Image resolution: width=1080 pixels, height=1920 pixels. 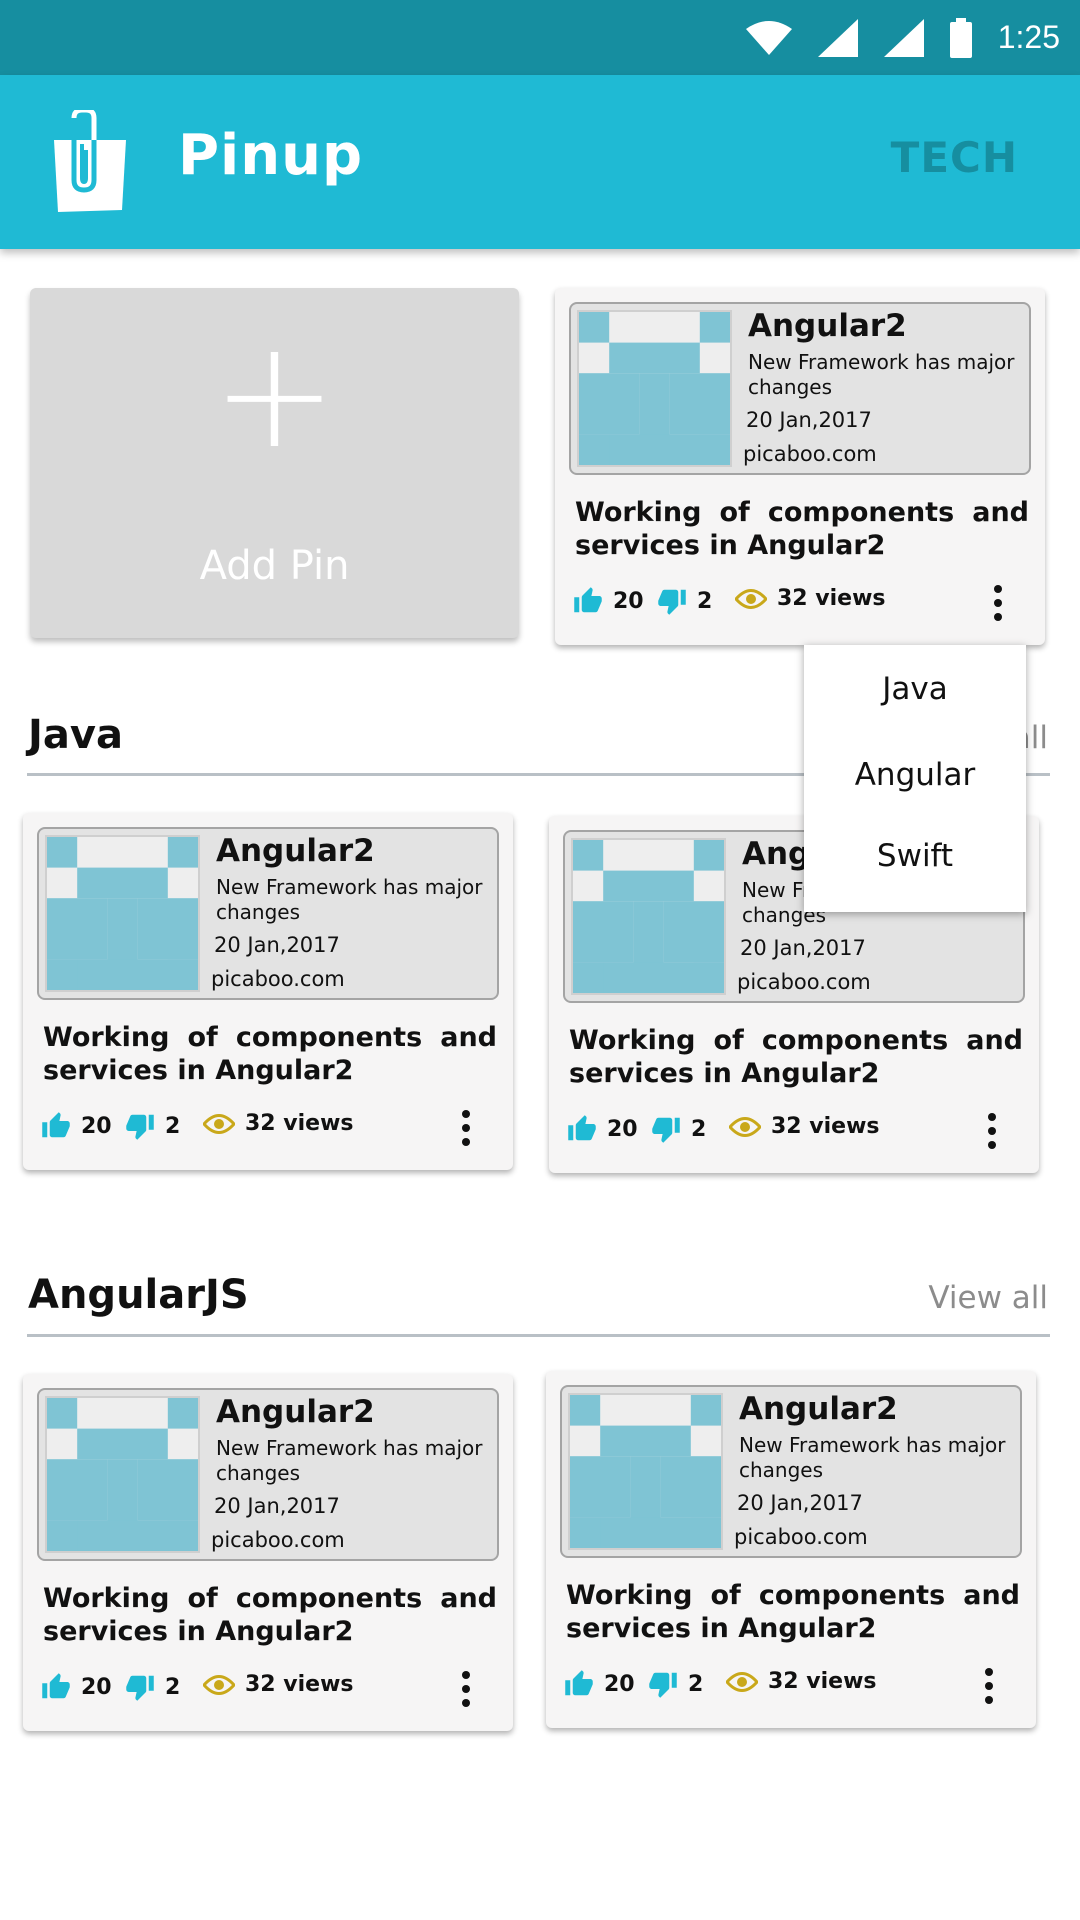 I want to click on app-title: Pinup, so click(x=271, y=155).